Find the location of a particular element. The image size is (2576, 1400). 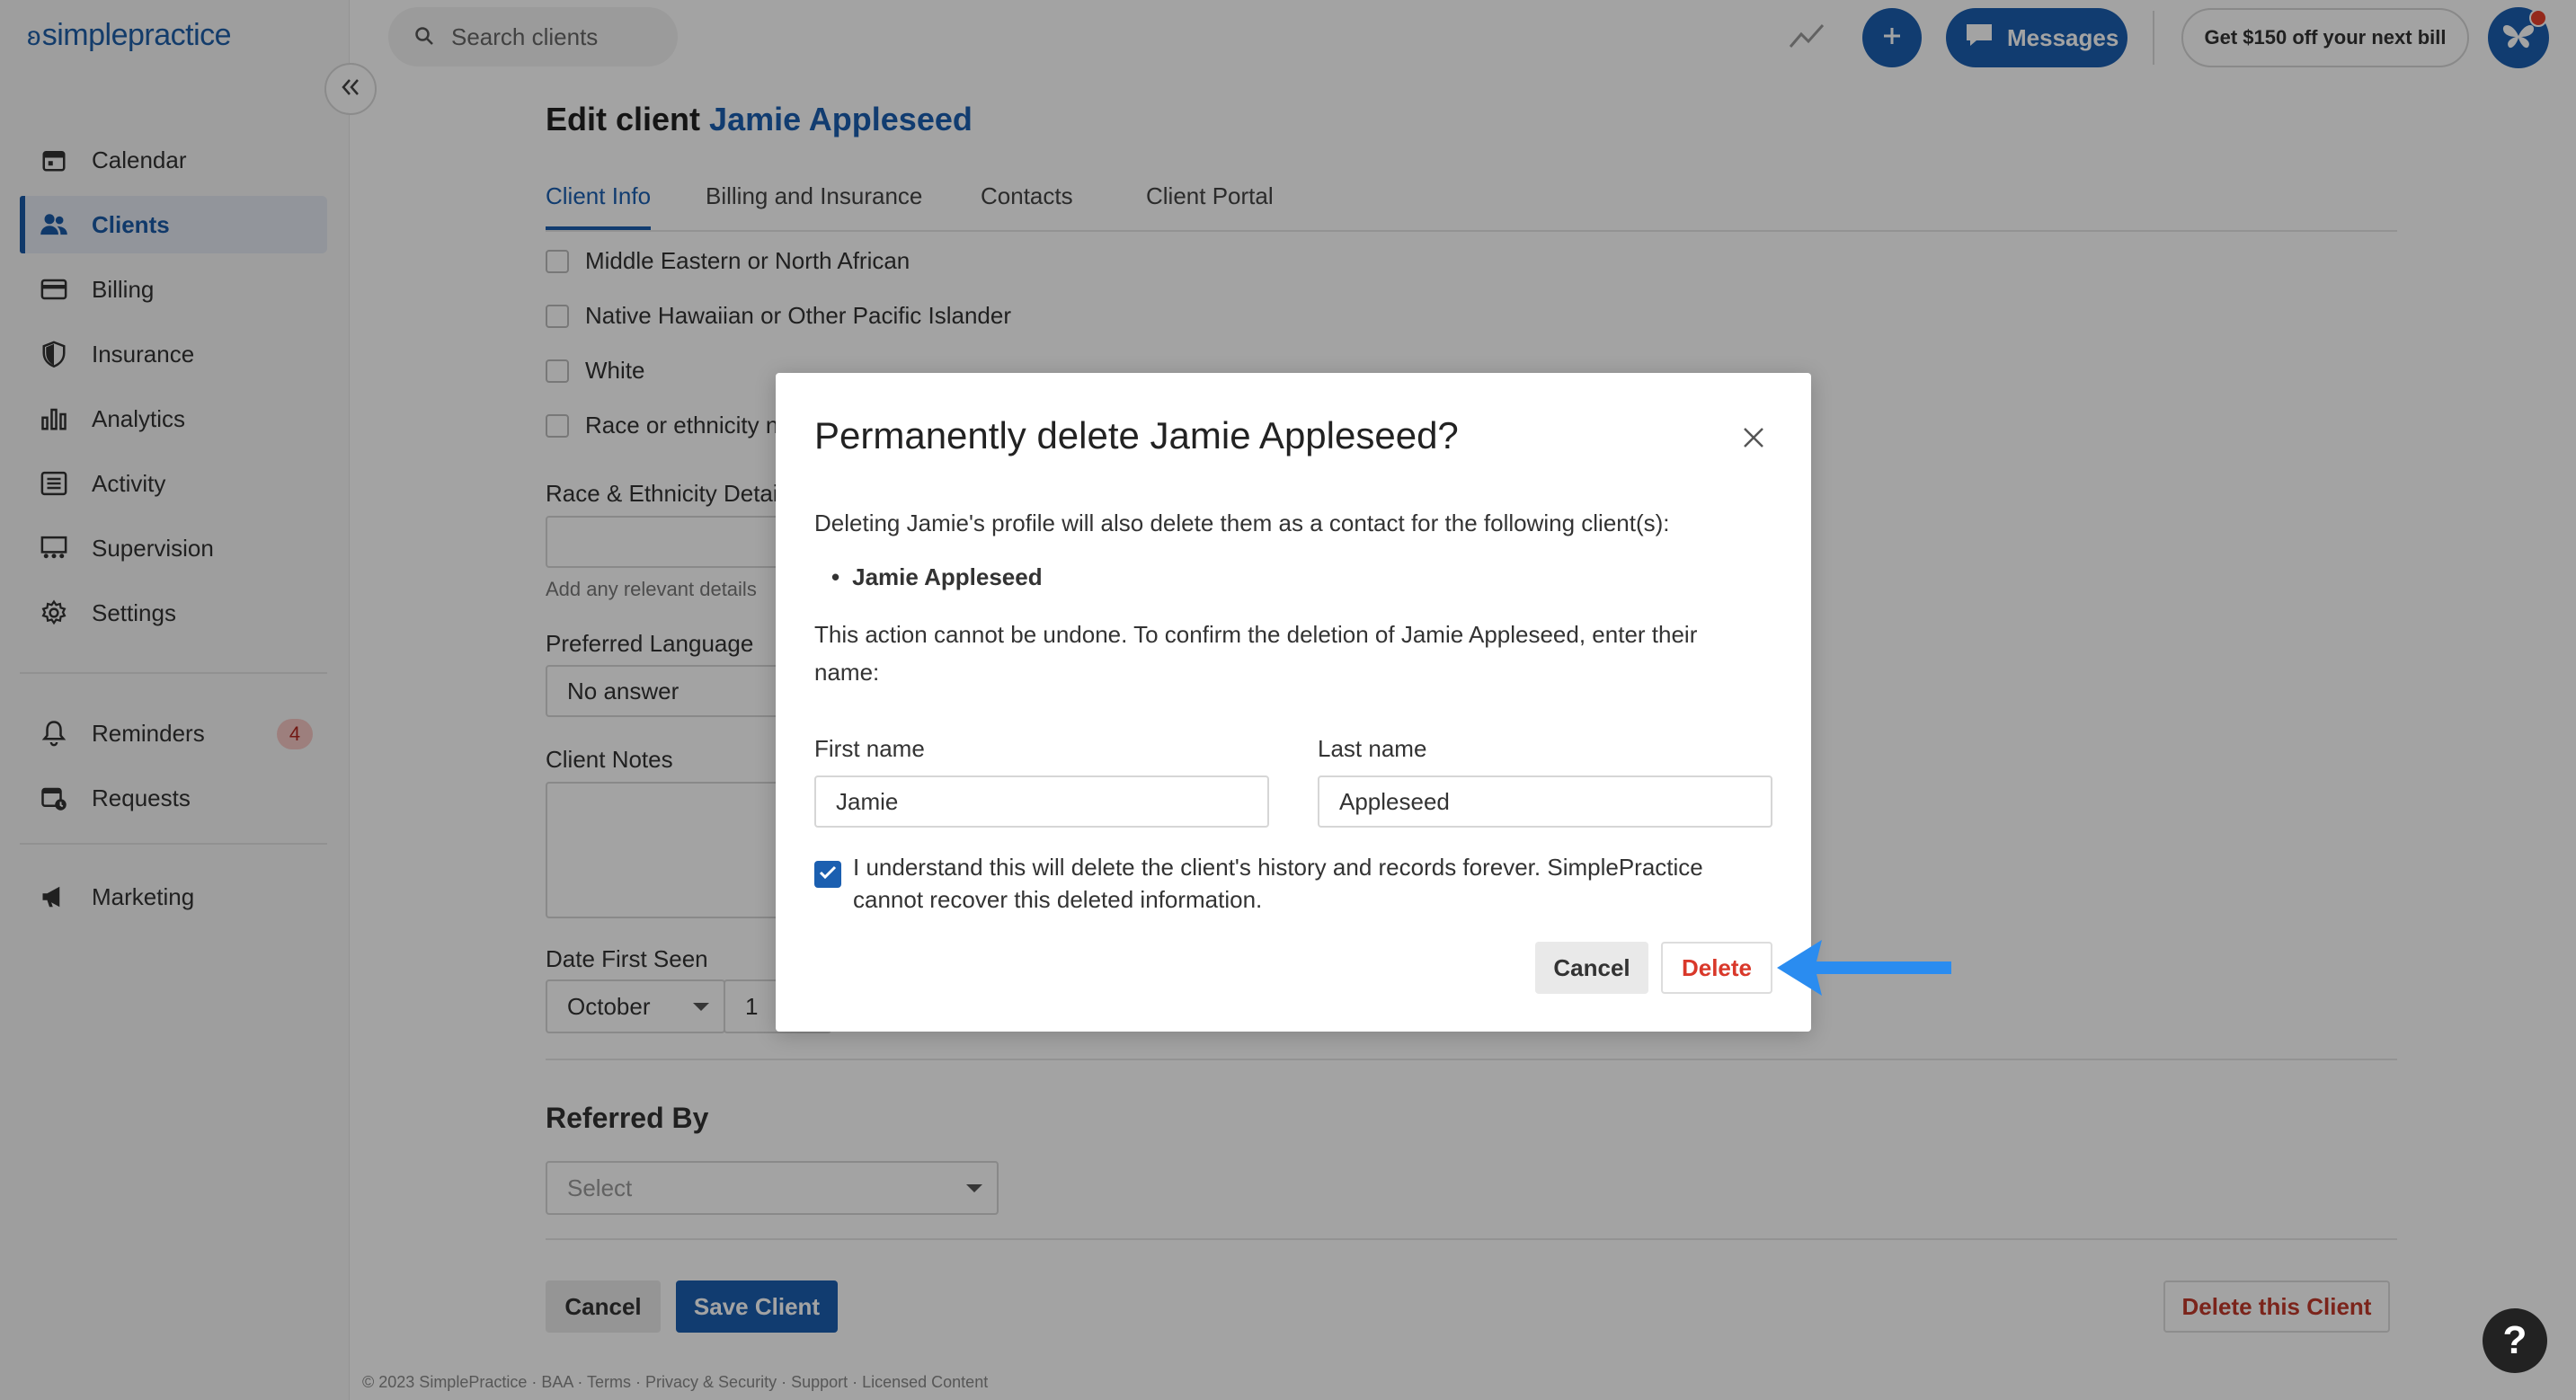

dialog-title: Permanently delete Jamie Appleseed? is located at coordinates (1136, 435).